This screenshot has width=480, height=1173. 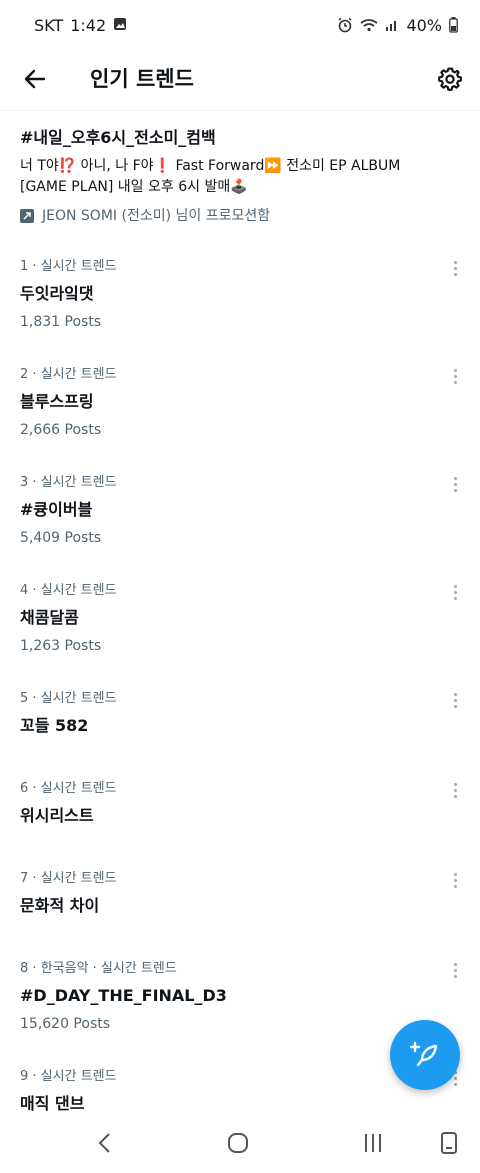 I want to click on nav-recents-button, so click(x=373, y=1143).